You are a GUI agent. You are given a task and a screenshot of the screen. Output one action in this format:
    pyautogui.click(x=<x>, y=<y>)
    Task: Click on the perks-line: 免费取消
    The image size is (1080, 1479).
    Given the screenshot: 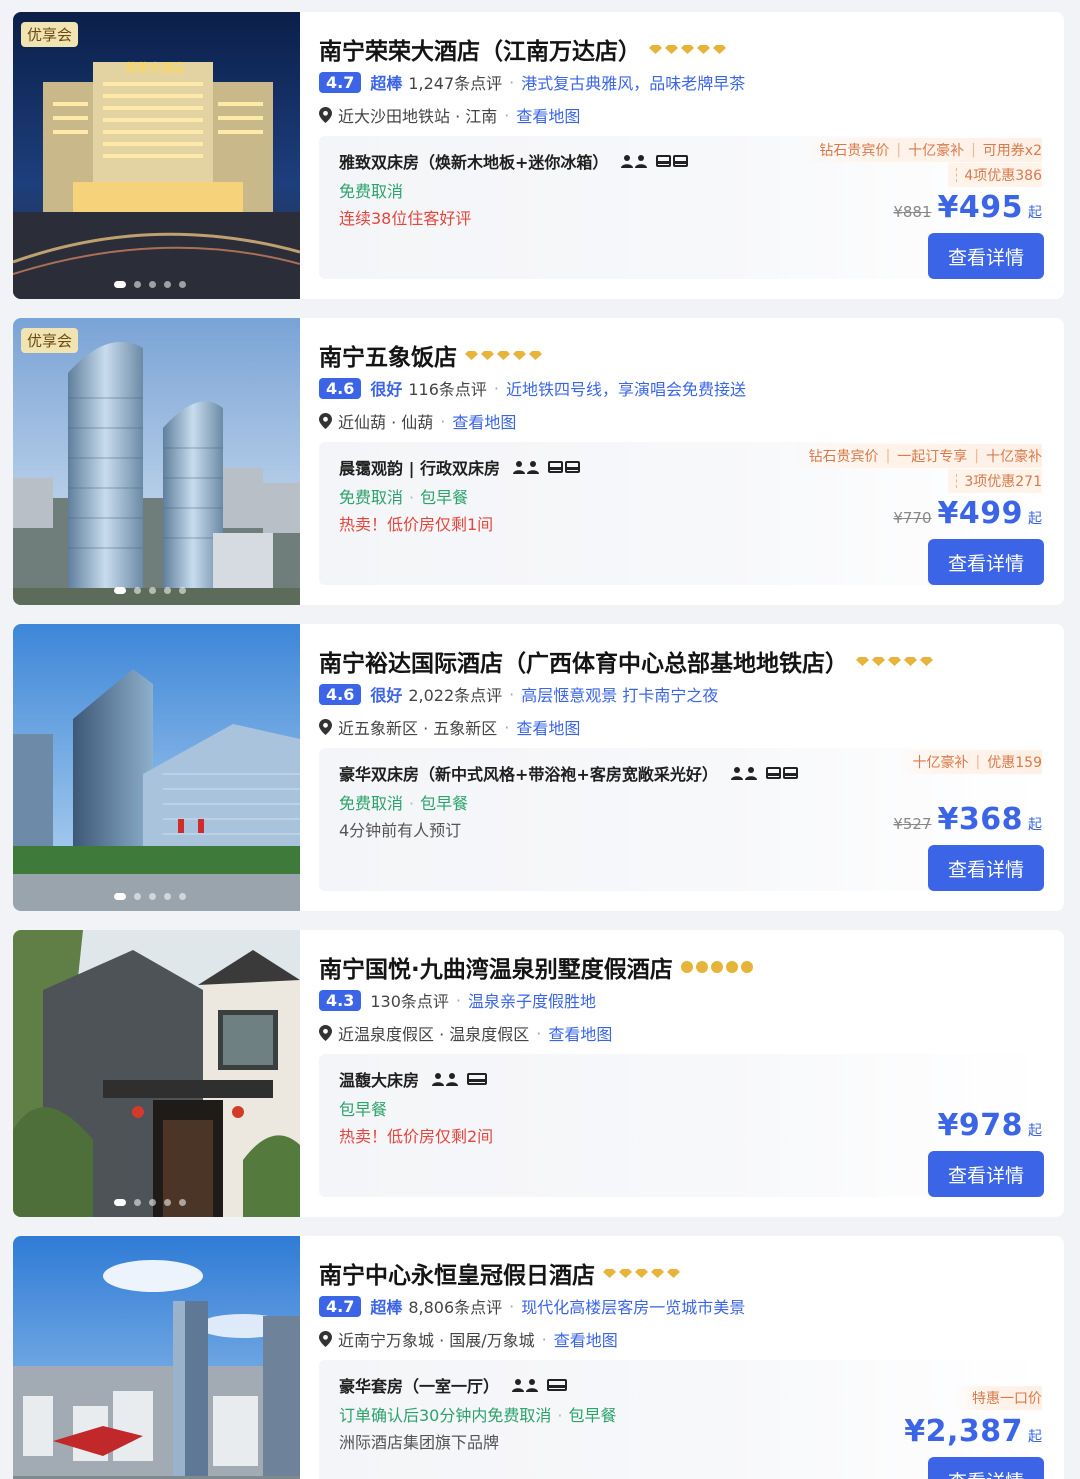 What is the action you would take?
    pyautogui.click(x=371, y=190)
    